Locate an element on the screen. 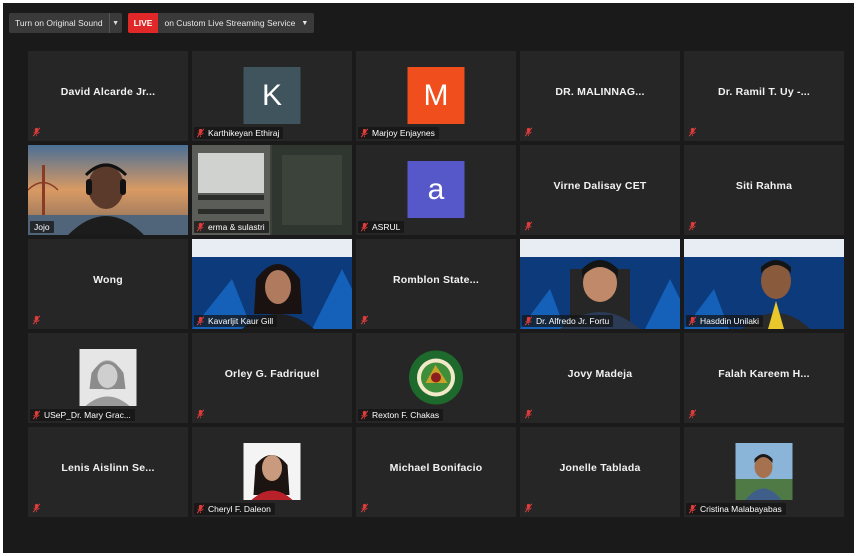 This screenshot has width=857, height=556. participant-name: ASRUL is located at coordinates (386, 227).